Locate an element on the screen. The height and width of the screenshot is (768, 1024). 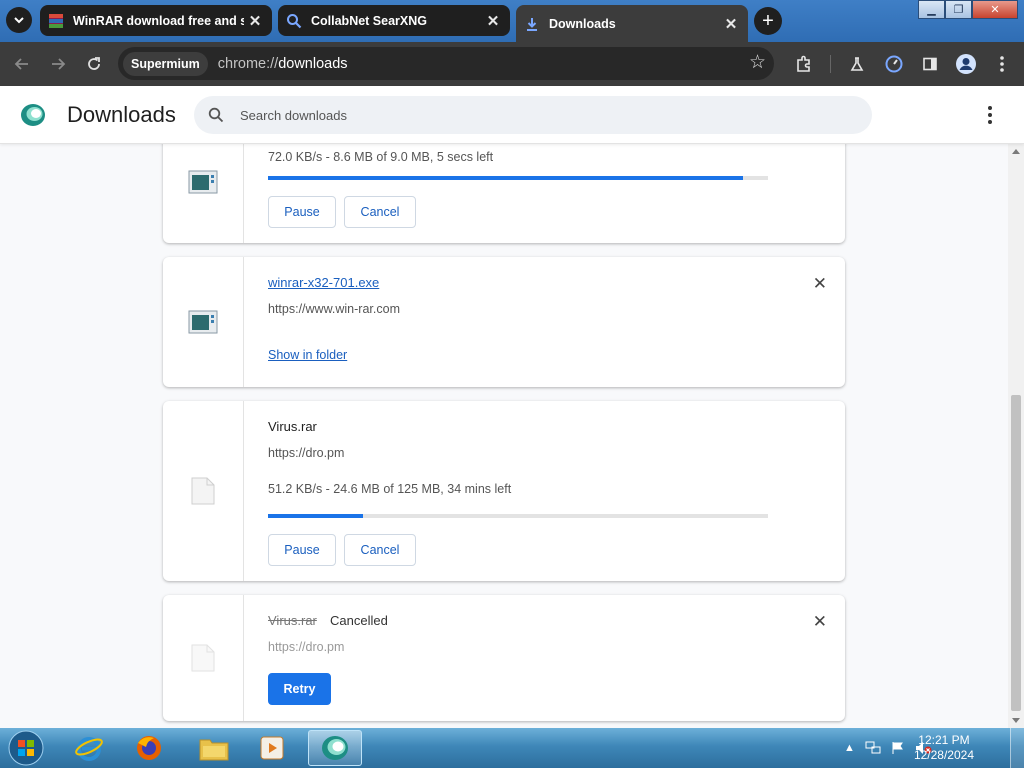
side-panel-button is located at coordinates (930, 64).